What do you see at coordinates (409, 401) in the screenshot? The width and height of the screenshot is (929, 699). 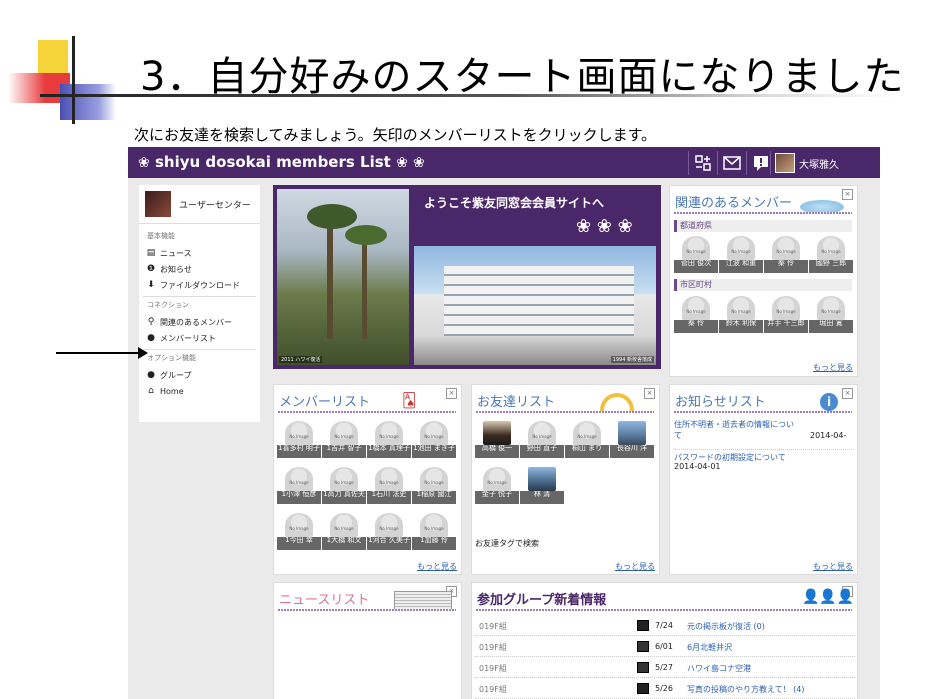 I see `cards-icon: 🂡` at bounding box center [409, 401].